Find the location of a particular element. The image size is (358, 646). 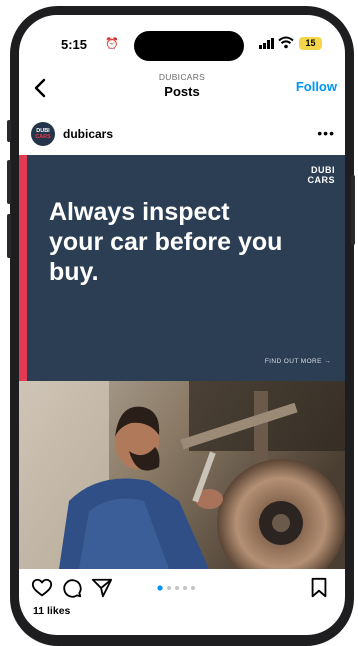

brand-logo: DUBI CARS is located at coordinates (321, 175).